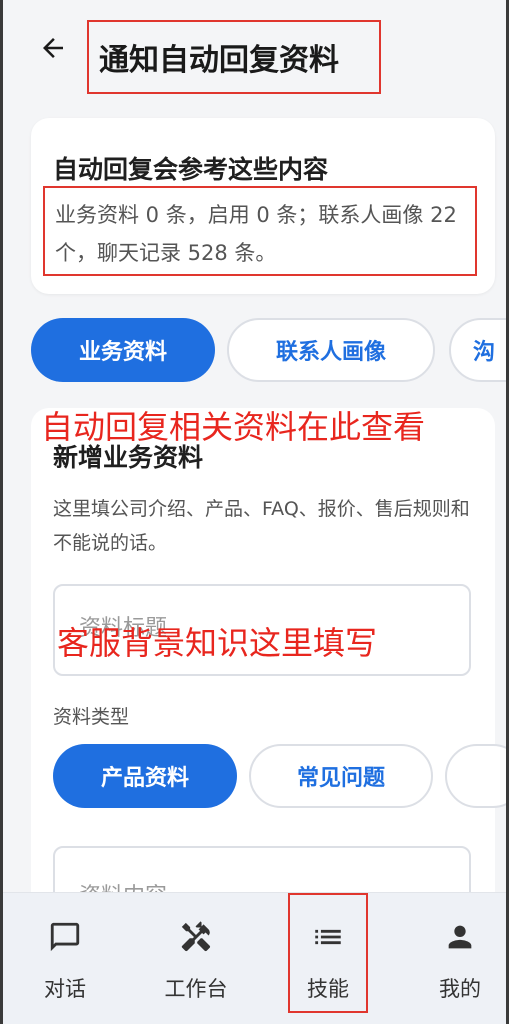  Describe the element at coordinates (191, 169) in the screenshot. I see `summary-title: 自动回复会参考这些内容` at that location.